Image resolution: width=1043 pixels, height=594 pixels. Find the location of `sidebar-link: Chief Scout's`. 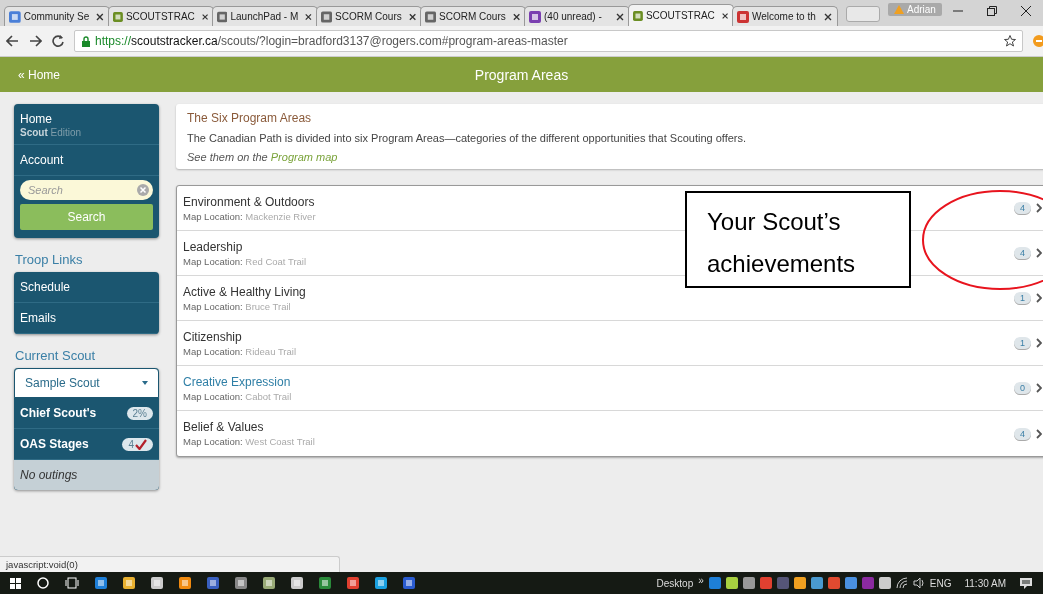

sidebar-link: Chief Scout's is located at coordinates (58, 413).